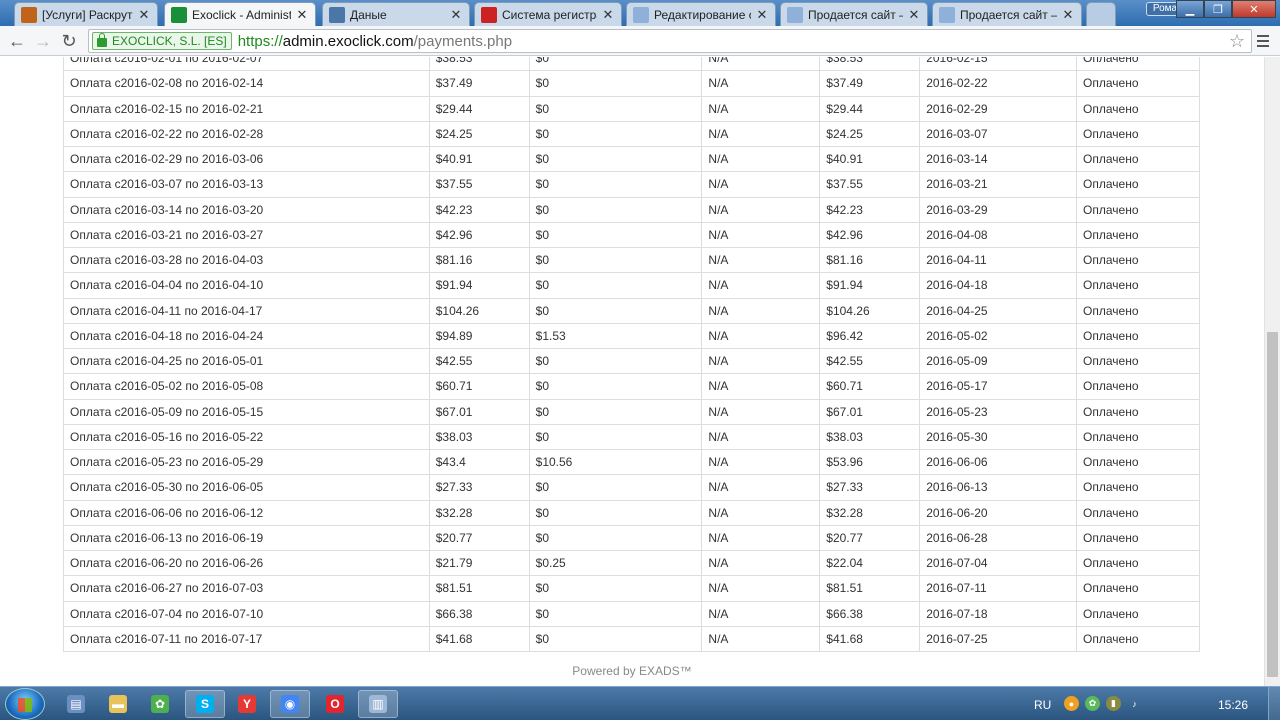 Image resolution: width=1280 pixels, height=720 pixels. What do you see at coordinates (246, 588) in the screenshot?
I see `cell-payment-period: Оплата с2016-06-27 по 2016-07-03` at bounding box center [246, 588].